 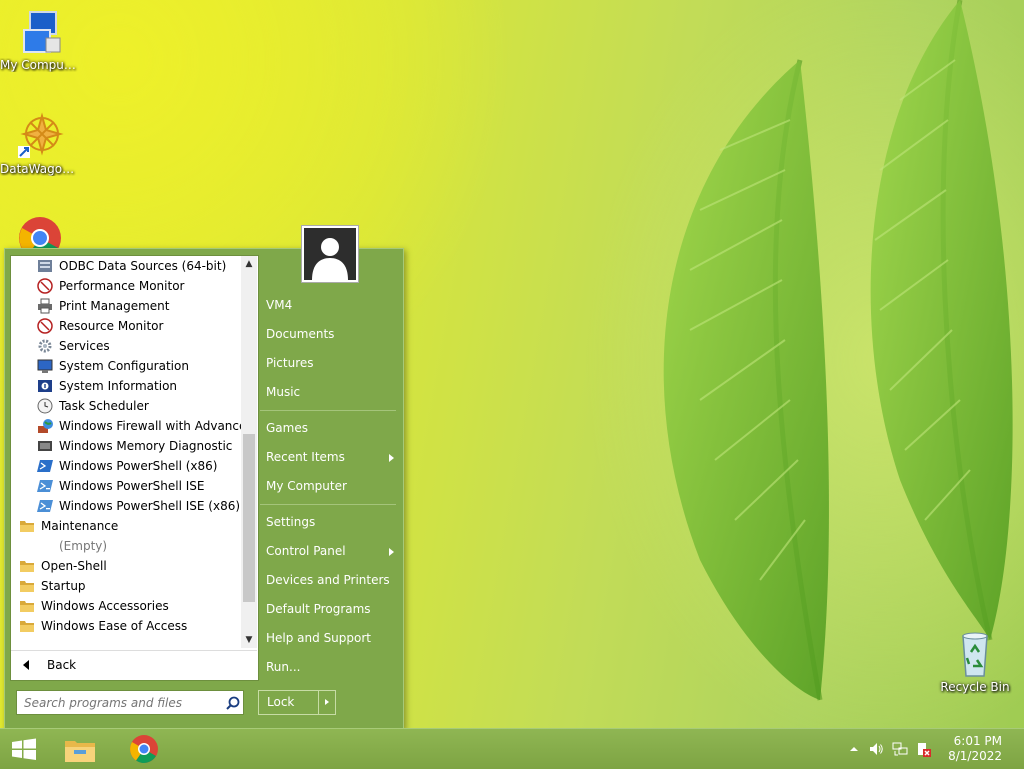 What do you see at coordinates (300, 334) in the screenshot?
I see `start-menu-link-label: Documents` at bounding box center [300, 334].